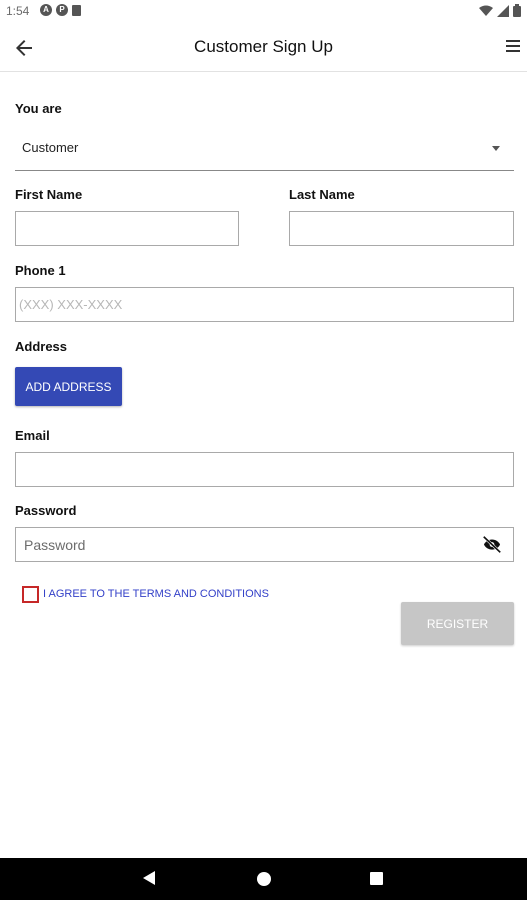  I want to click on terms-link: I AGREE TO THE TERMS AND CONDITIONS, so click(156, 594).